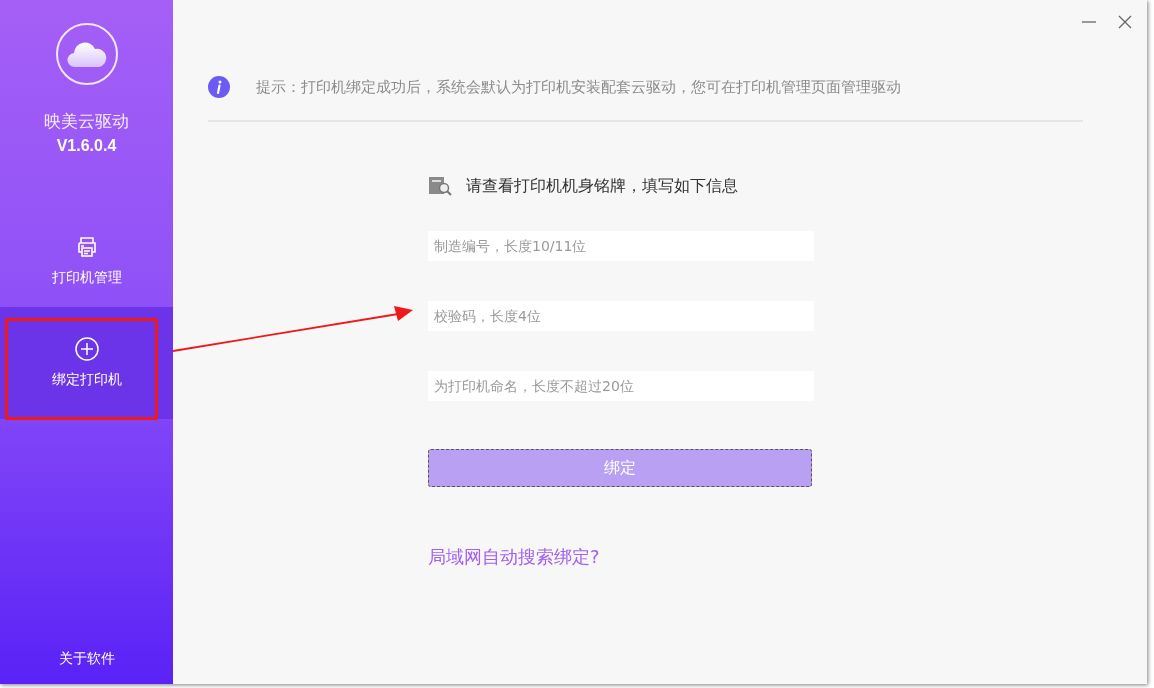 The image size is (1154, 688). I want to click on sidebar-nav-item: 绑定打印机, so click(86, 363).